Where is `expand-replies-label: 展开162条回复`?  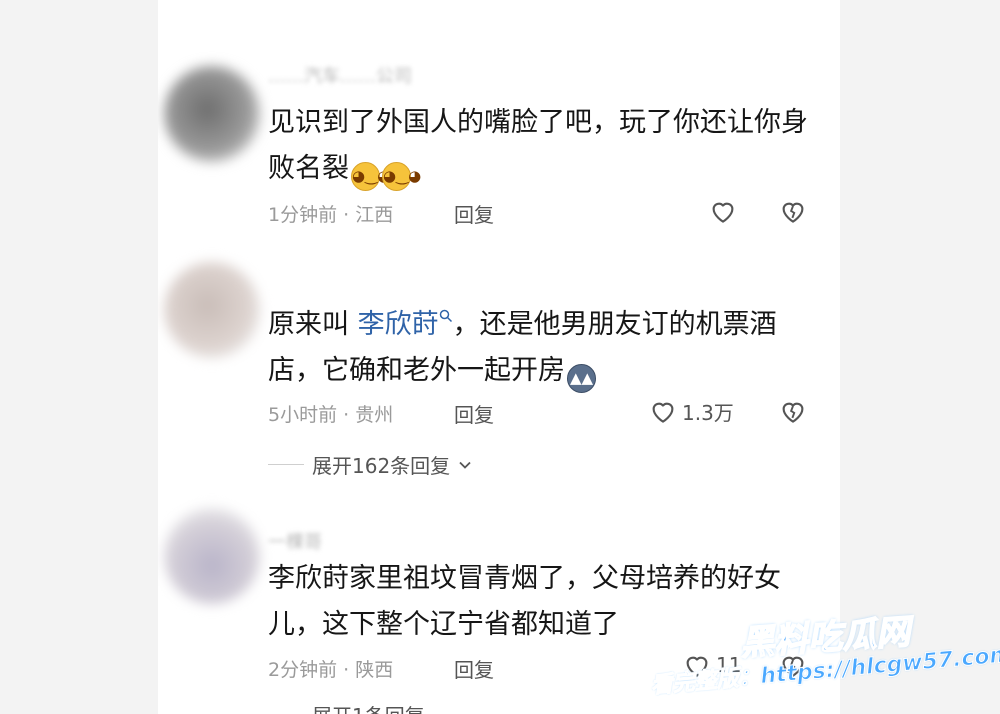
expand-replies-label: 展开162条回复 is located at coordinates (381, 466).